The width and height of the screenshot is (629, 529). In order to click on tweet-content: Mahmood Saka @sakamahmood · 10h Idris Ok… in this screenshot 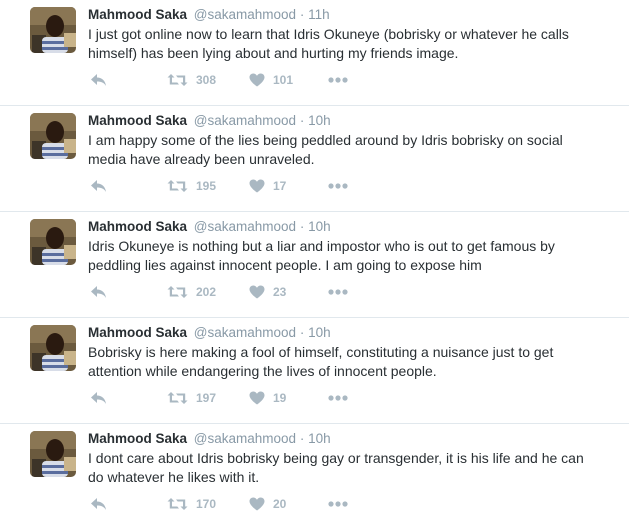, I will do `click(346, 246)`.